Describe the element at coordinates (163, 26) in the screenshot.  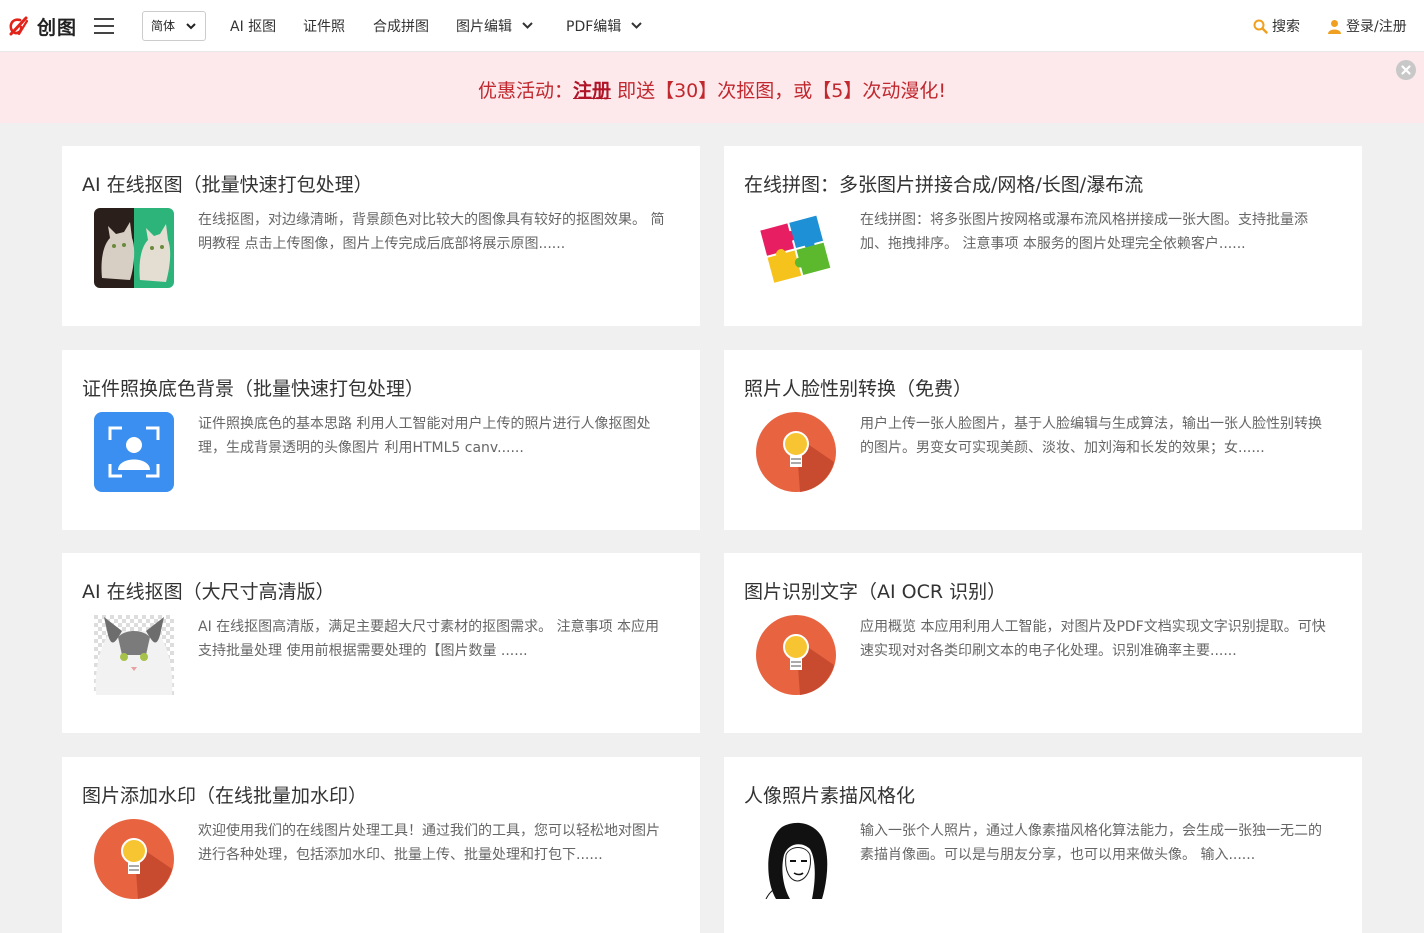
I see `language-label: 简体` at that location.